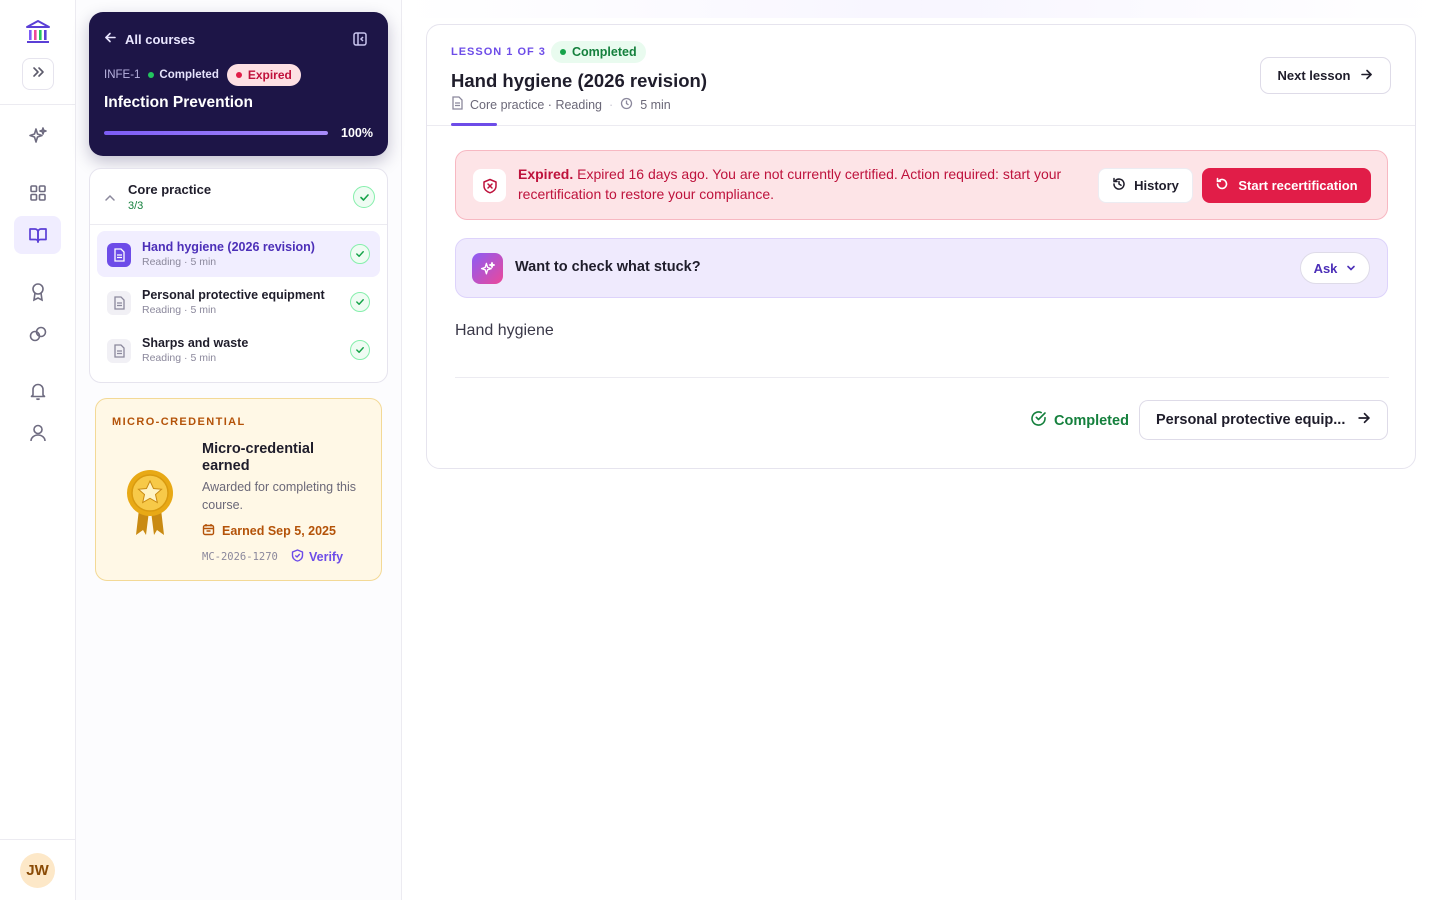 The width and height of the screenshot is (1440, 900). What do you see at coordinates (489, 185) in the screenshot?
I see `shield-x-icon` at bounding box center [489, 185].